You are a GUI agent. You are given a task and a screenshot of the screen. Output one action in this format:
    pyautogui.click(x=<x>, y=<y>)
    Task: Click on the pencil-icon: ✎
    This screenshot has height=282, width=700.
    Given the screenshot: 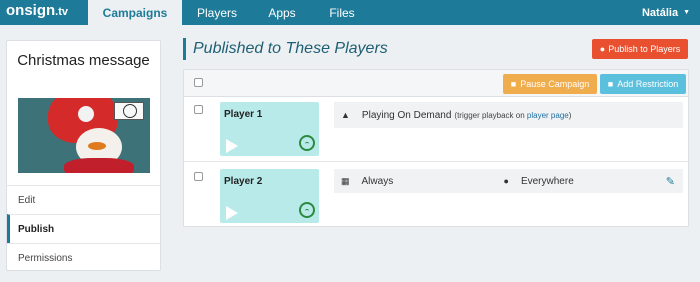 What is the action you would take?
    pyautogui.click(x=670, y=181)
    